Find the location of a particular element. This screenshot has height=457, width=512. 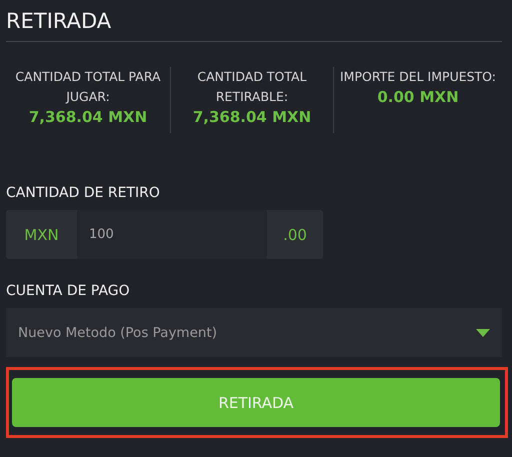

stat-label: CANTIDAD TOTAL RETIRABLE: is located at coordinates (252, 87).